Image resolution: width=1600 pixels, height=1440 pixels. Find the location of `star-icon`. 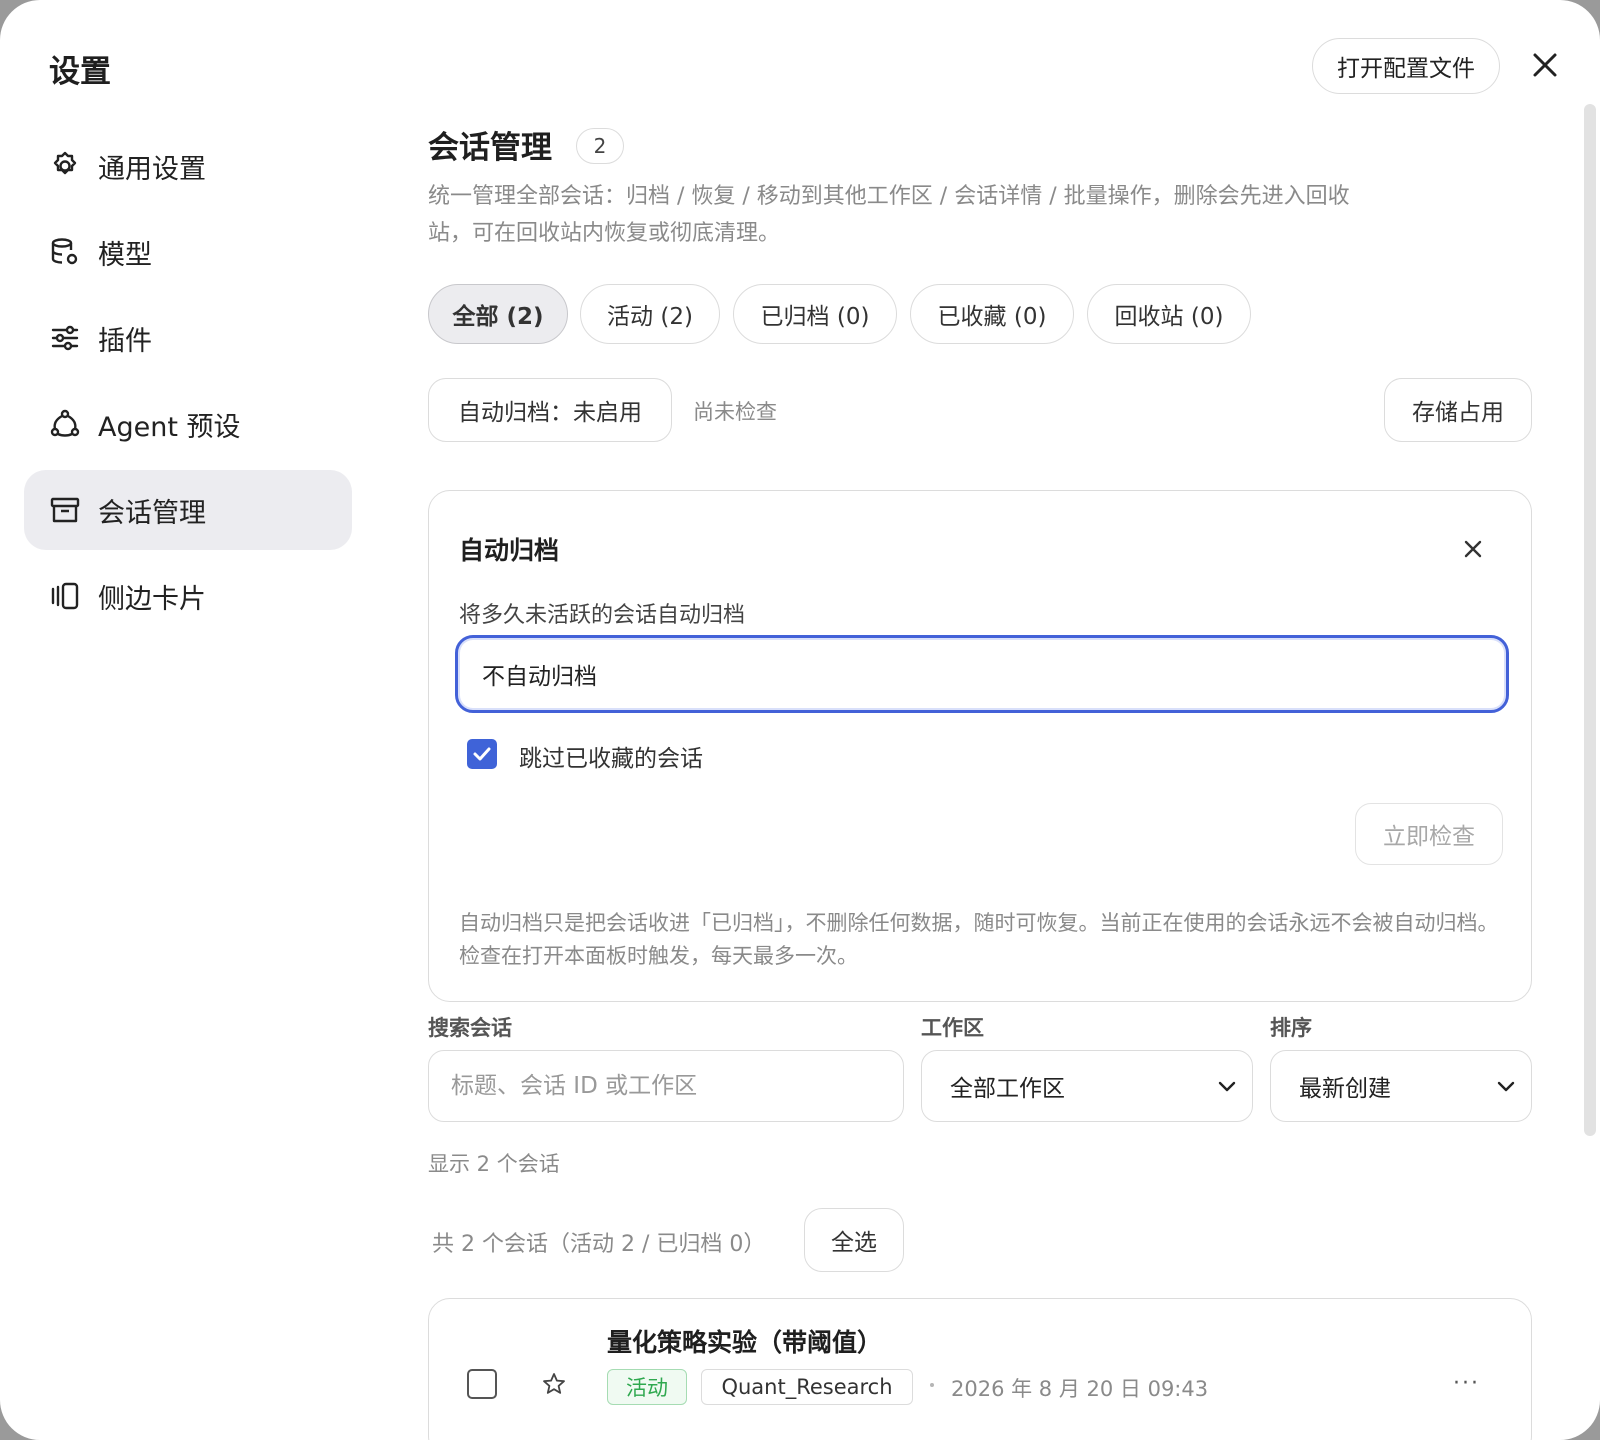

star-icon is located at coordinates (554, 1384).